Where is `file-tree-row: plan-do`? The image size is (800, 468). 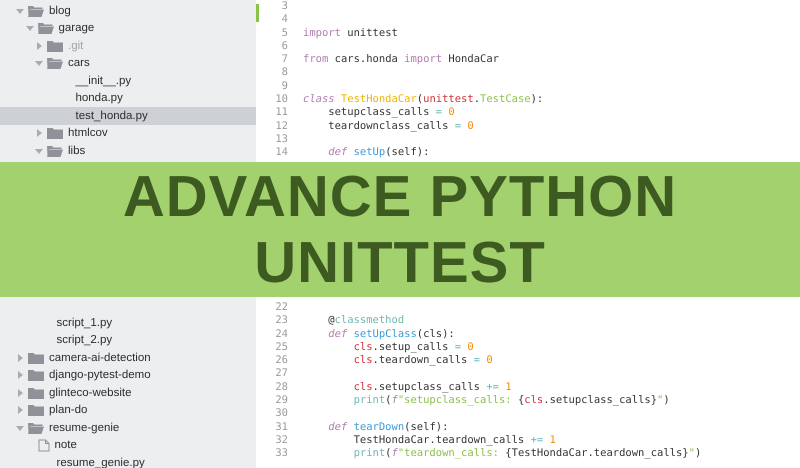 file-tree-row: plan-do is located at coordinates (128, 410).